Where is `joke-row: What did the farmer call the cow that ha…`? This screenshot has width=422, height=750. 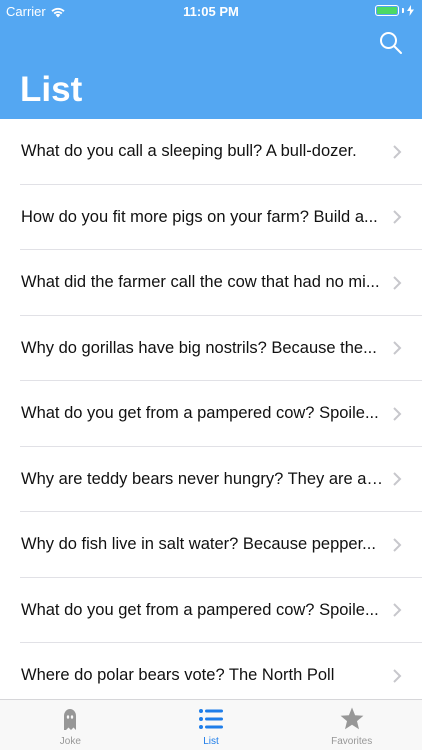
joke-row: What did the farmer call the cow that ha… is located at coordinates (211, 283).